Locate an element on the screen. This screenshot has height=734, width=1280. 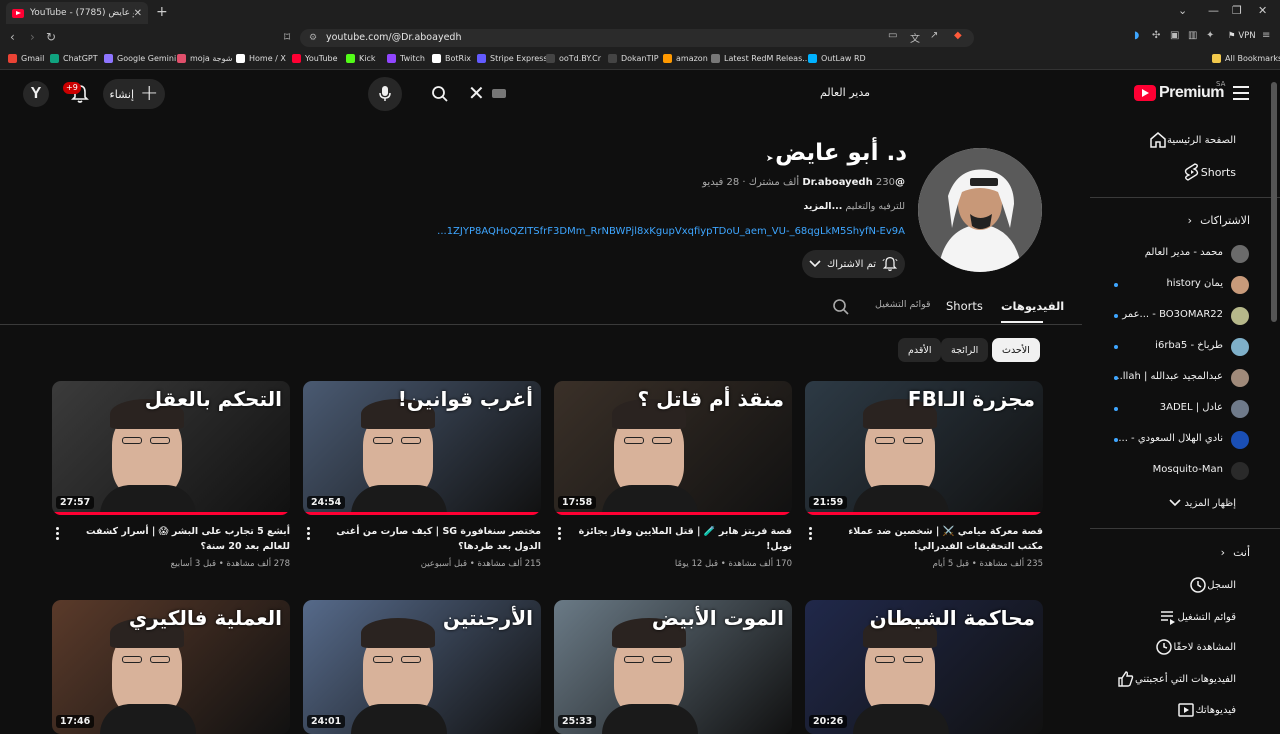
subscription-item: BO3OMAR22 - ...عمر is located at coordinates (1182, 316).